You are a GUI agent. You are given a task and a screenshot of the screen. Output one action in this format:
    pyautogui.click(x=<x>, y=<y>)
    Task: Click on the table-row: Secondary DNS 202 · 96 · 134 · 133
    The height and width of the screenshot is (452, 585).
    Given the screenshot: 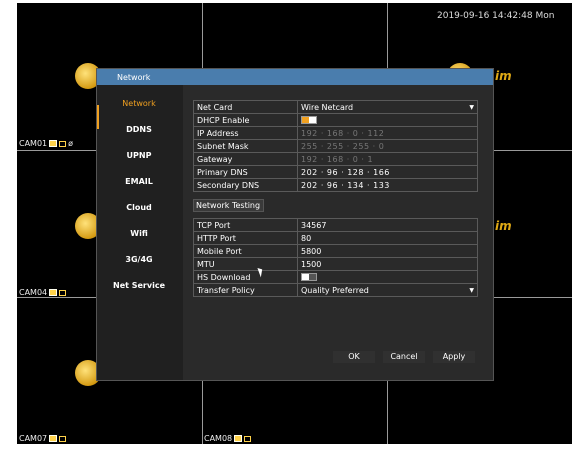 What is the action you would take?
    pyautogui.click(x=335, y=185)
    